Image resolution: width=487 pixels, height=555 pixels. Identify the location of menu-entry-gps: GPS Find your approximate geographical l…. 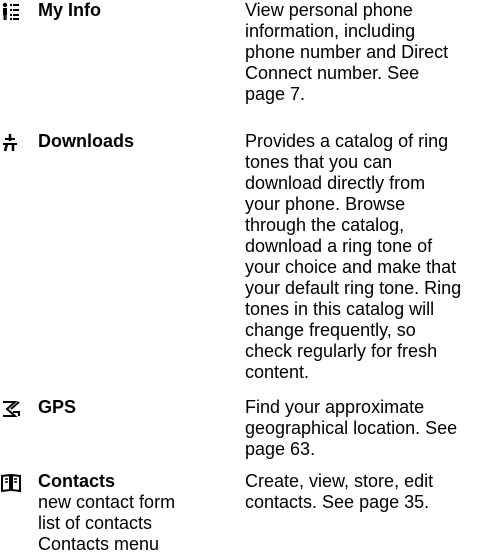
(243, 430).